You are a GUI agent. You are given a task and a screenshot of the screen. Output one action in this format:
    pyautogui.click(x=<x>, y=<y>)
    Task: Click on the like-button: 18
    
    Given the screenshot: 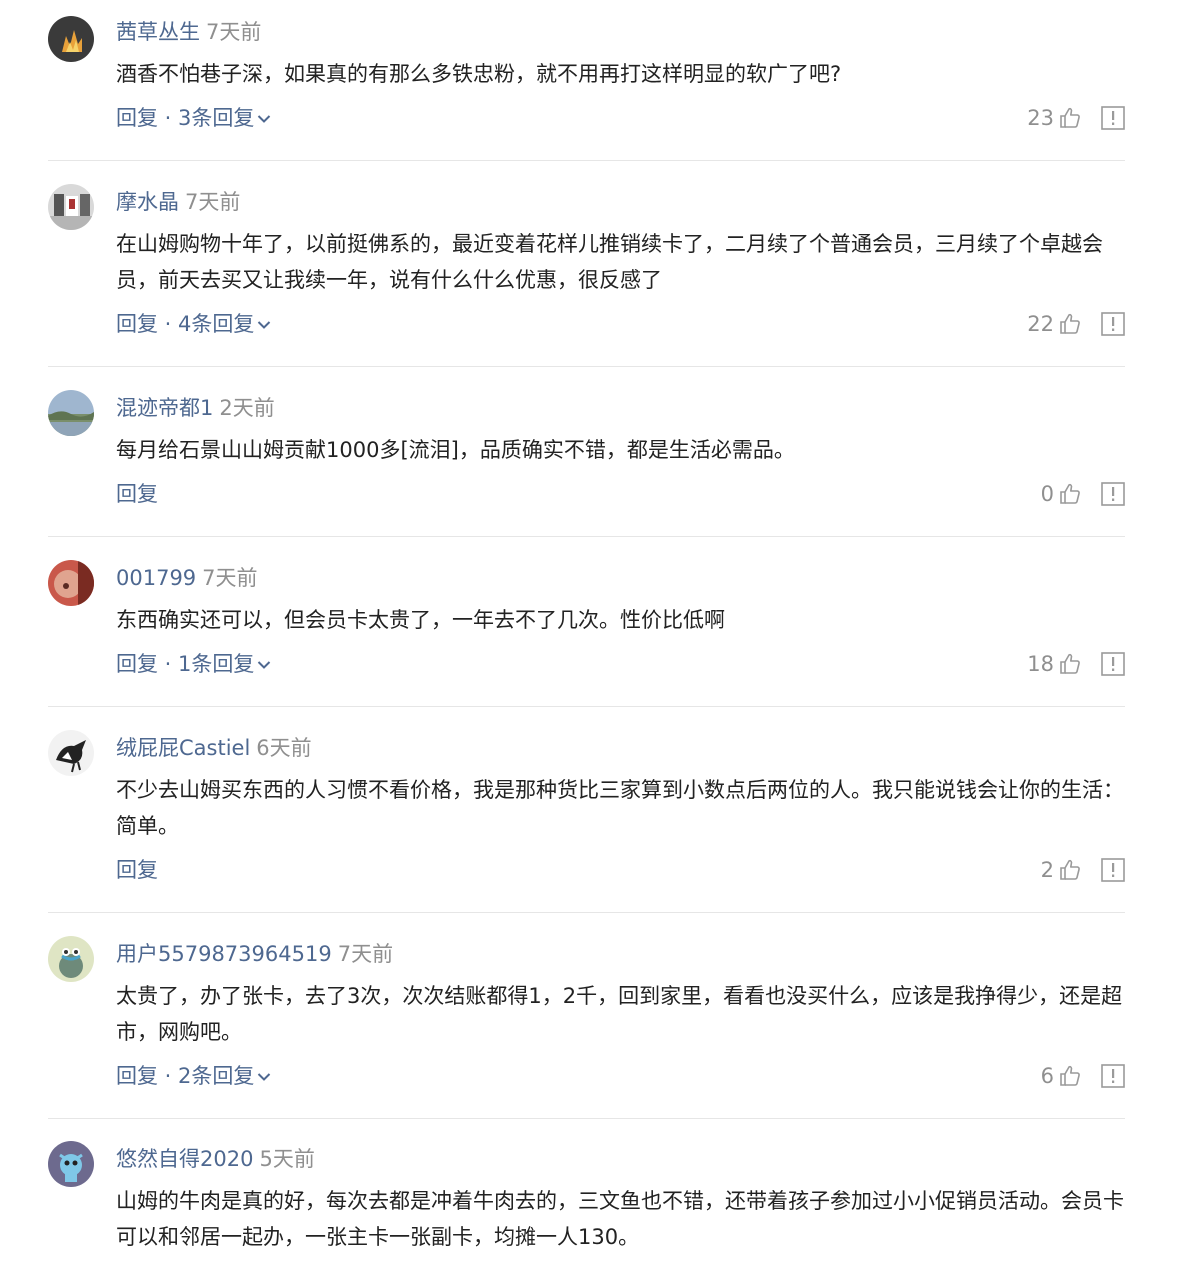 What is the action you would take?
    pyautogui.click(x=1054, y=664)
    